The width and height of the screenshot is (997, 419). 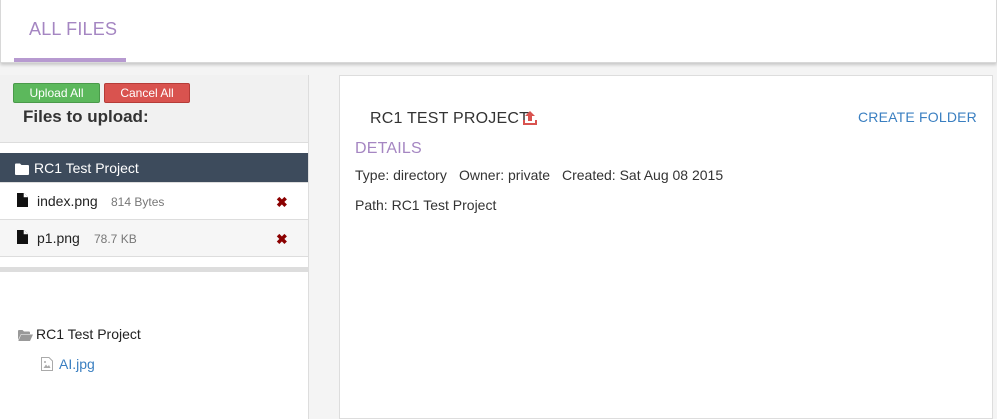 I want to click on details-heading: DETAILS, so click(x=388, y=148).